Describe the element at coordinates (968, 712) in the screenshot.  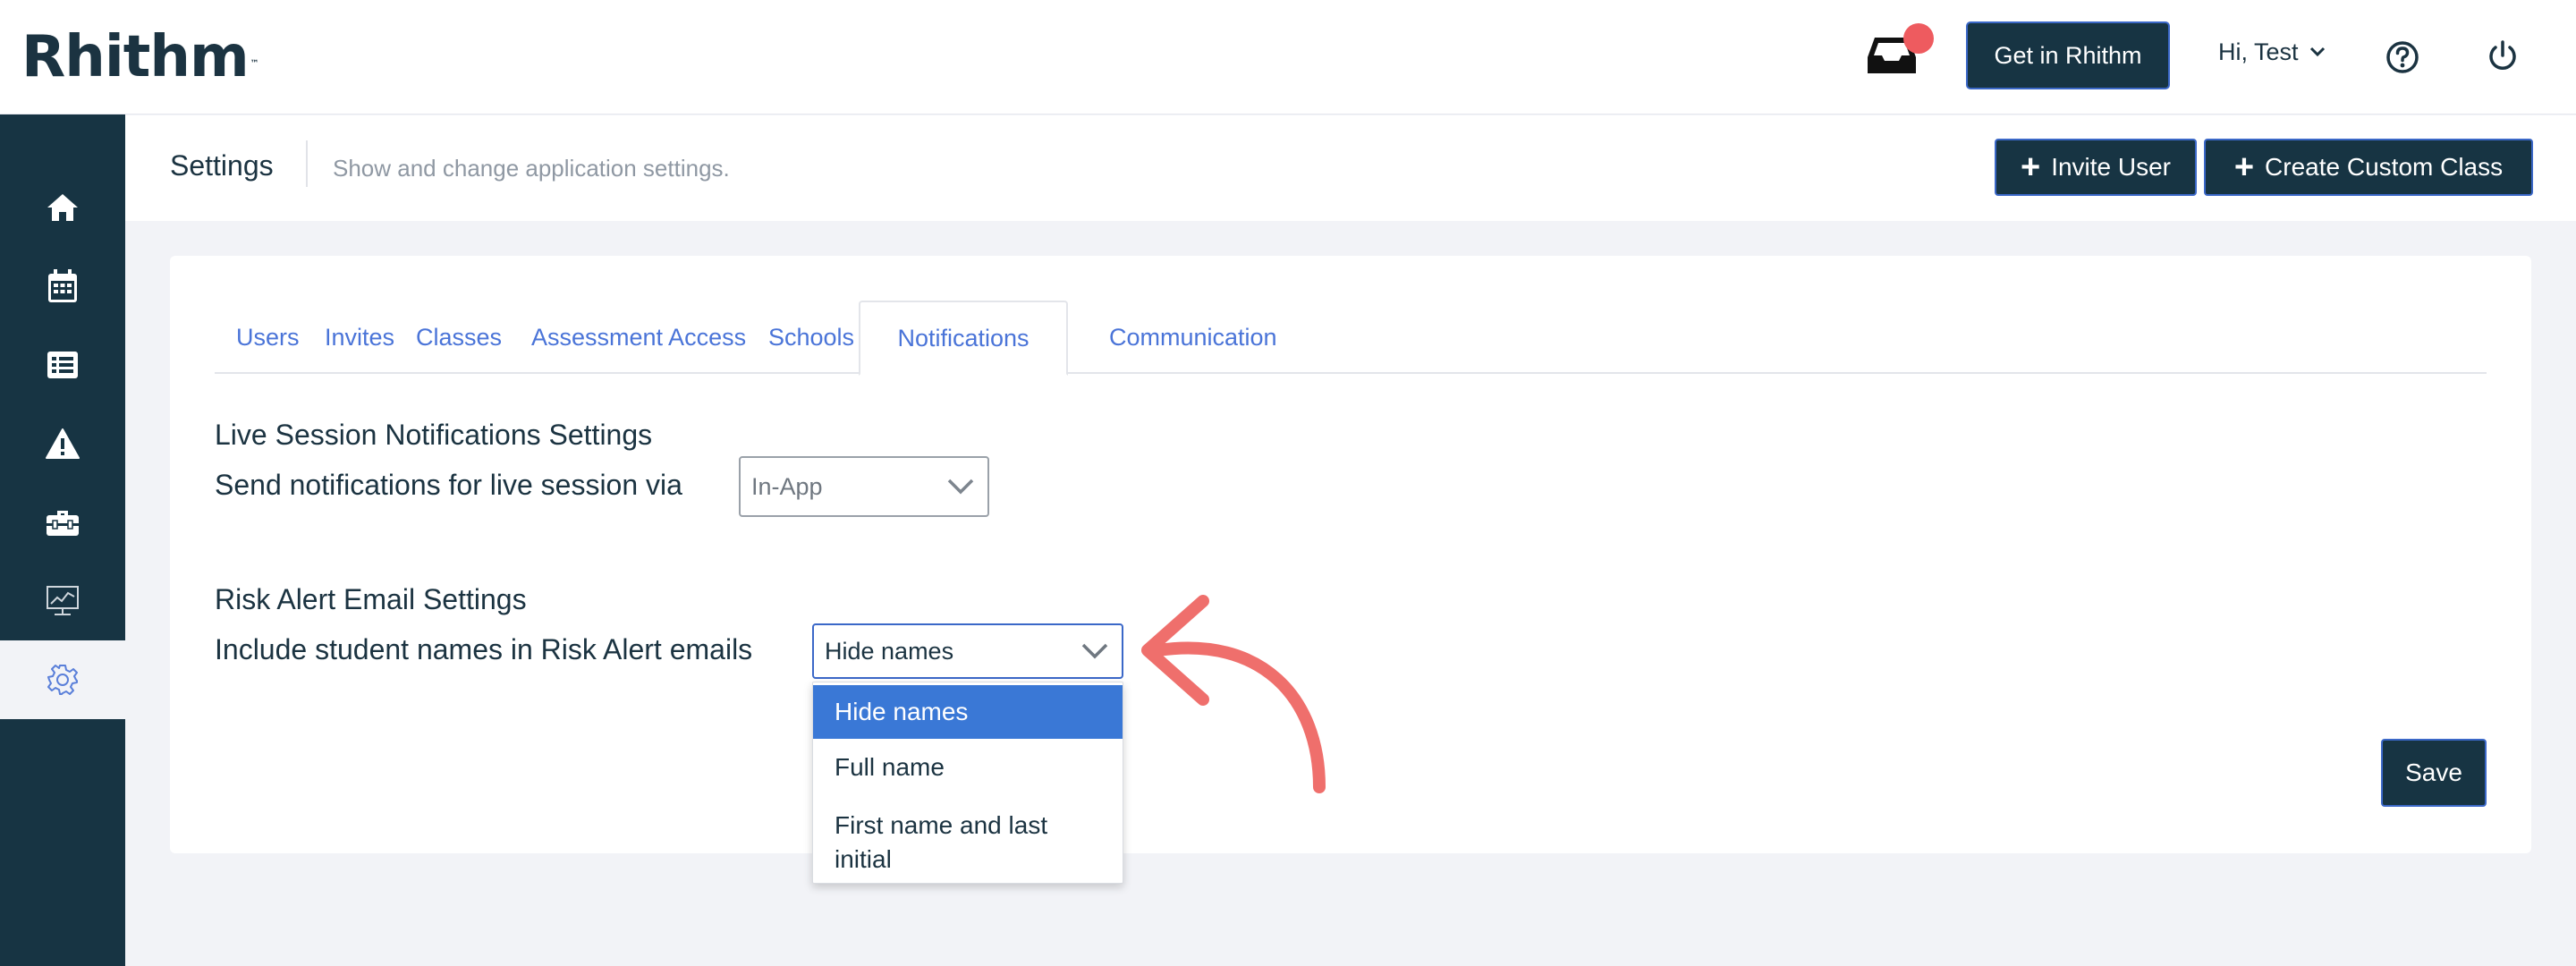
I see `option-hide-names: Hide names` at that location.